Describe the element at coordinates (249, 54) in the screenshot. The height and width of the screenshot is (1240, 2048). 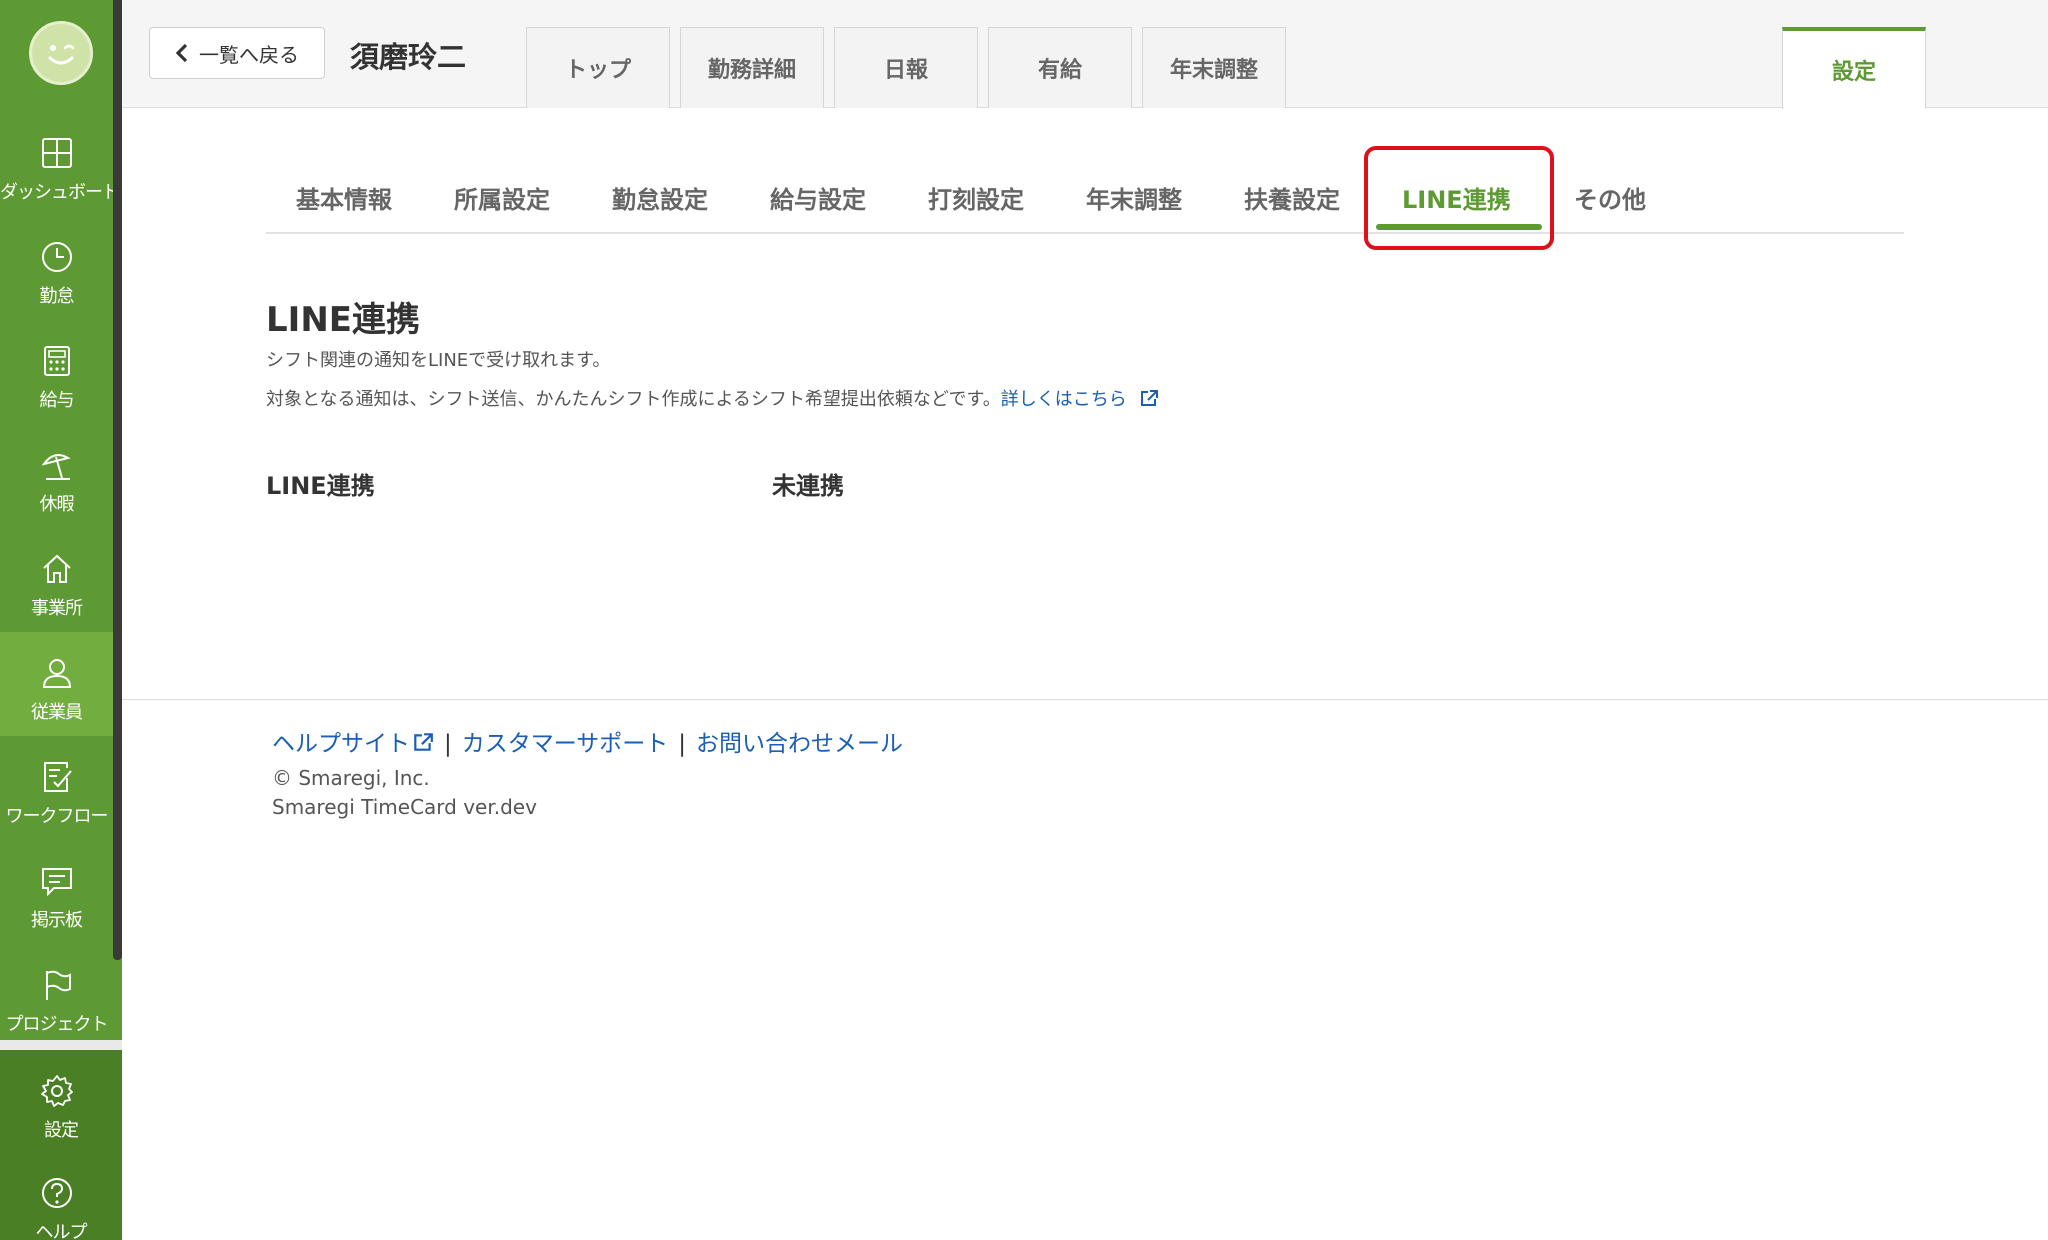
I see `back-button-label: 一覧へ戻る` at that location.